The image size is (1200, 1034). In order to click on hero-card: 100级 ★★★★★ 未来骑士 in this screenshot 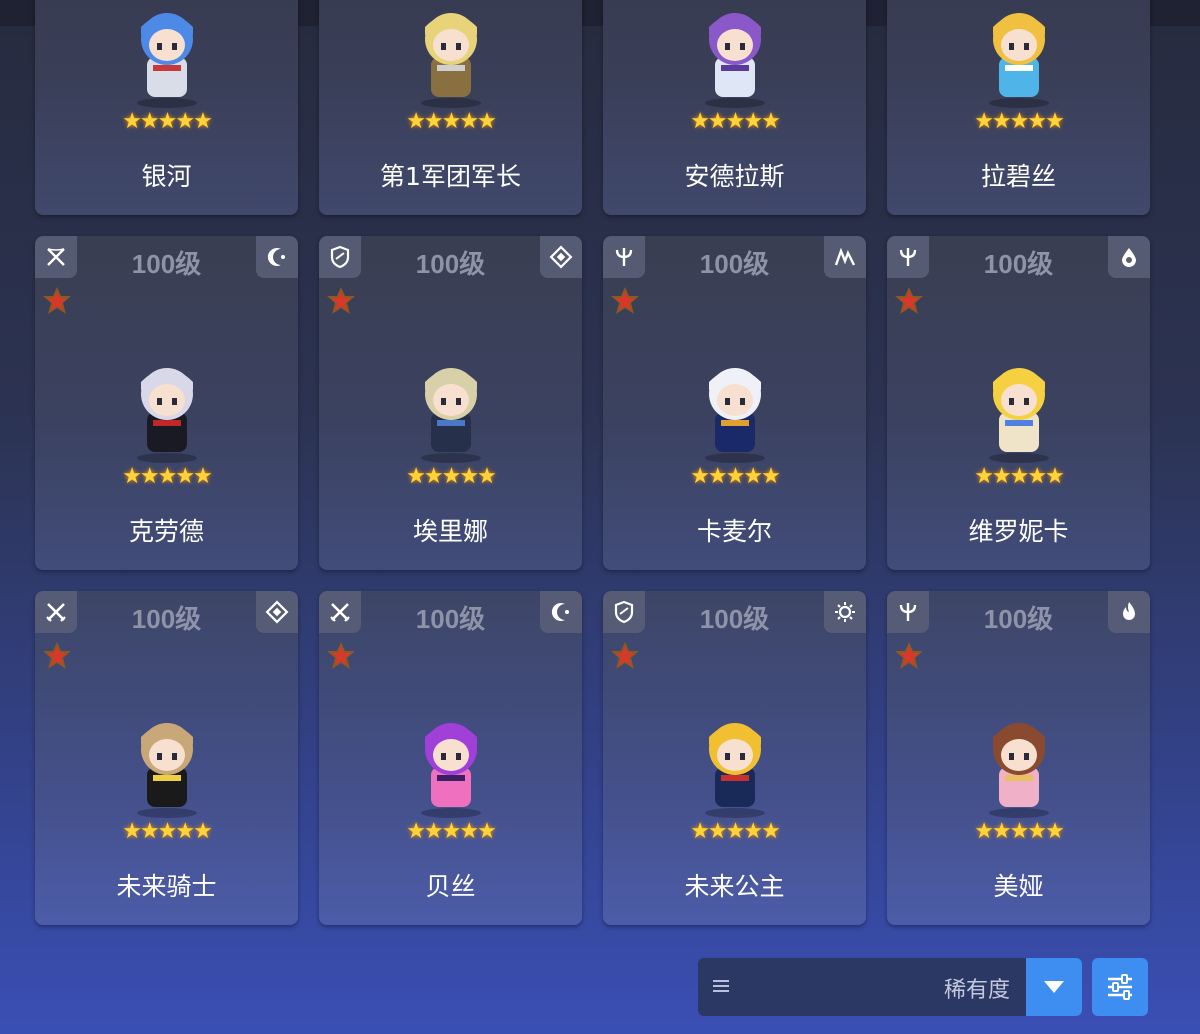, I will do `click(166, 758)`.